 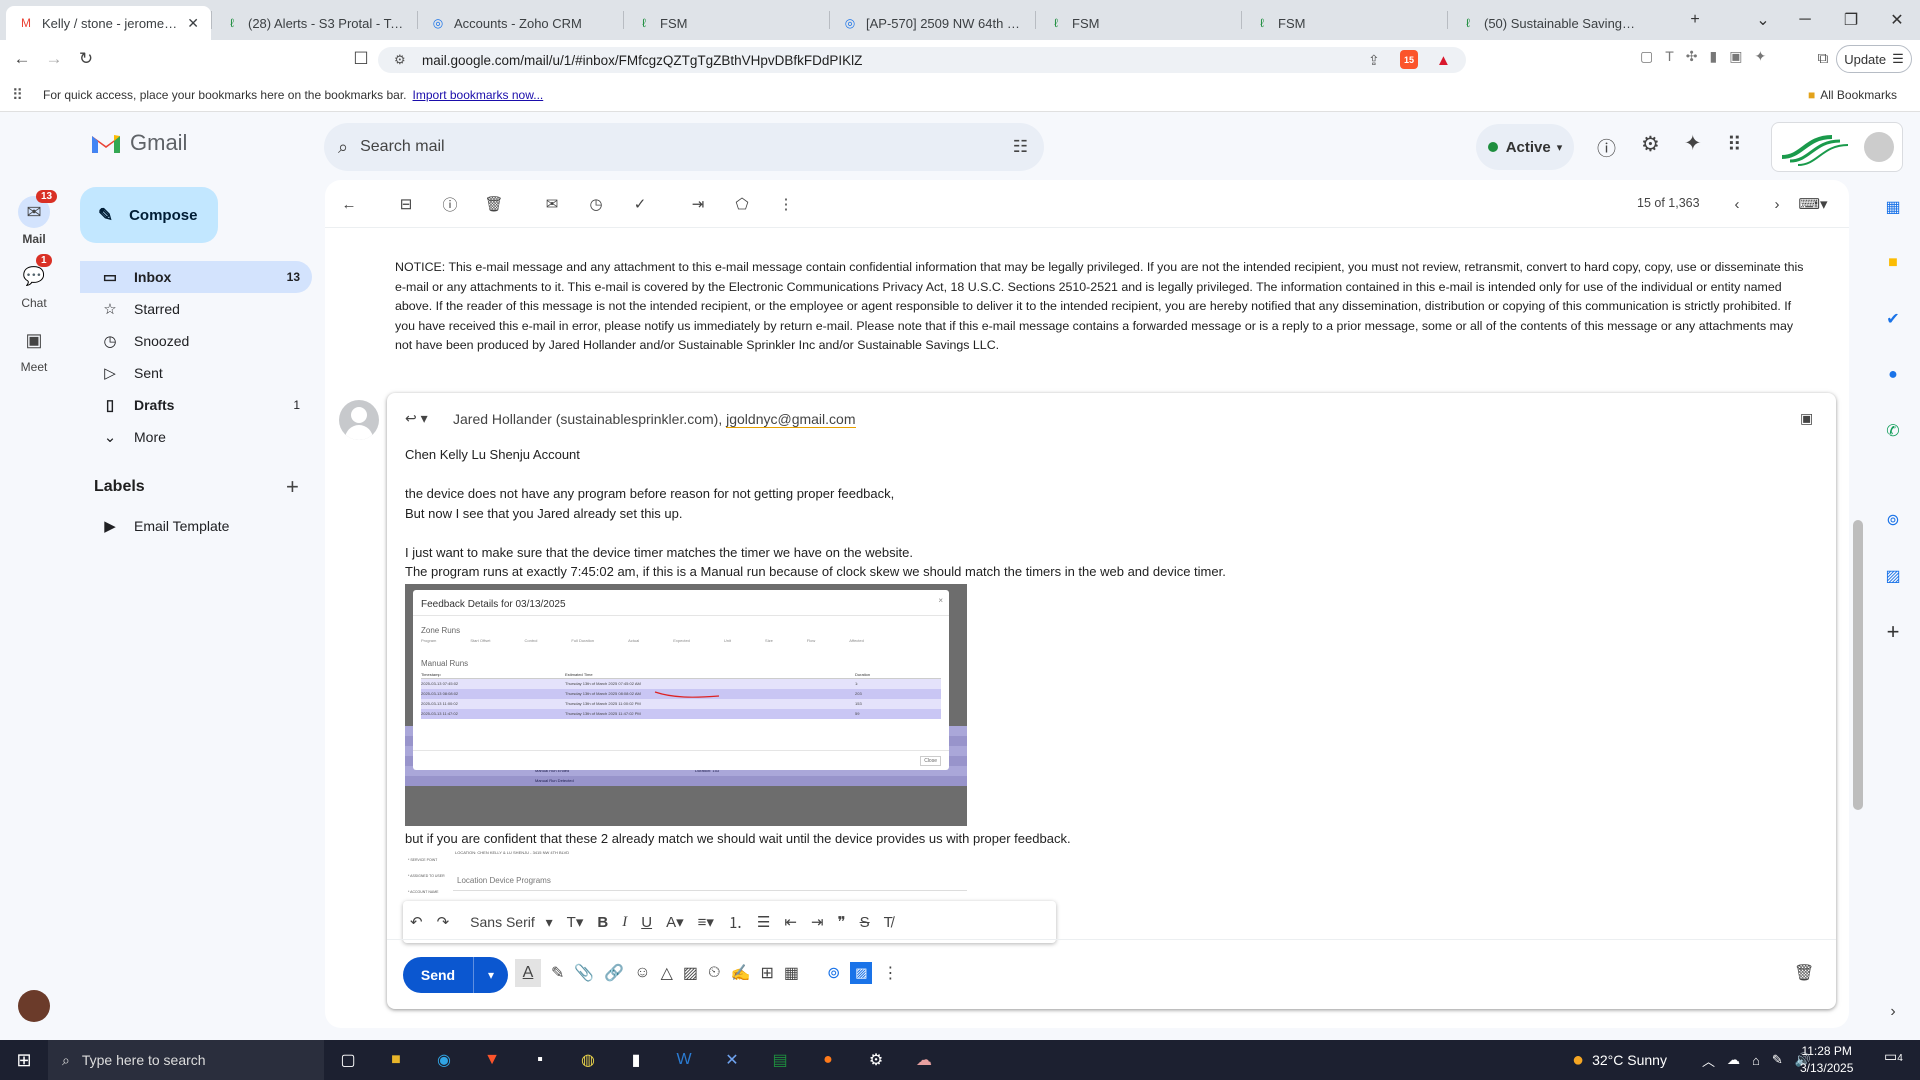 I want to click on drive-icon: △, so click(x=667, y=973).